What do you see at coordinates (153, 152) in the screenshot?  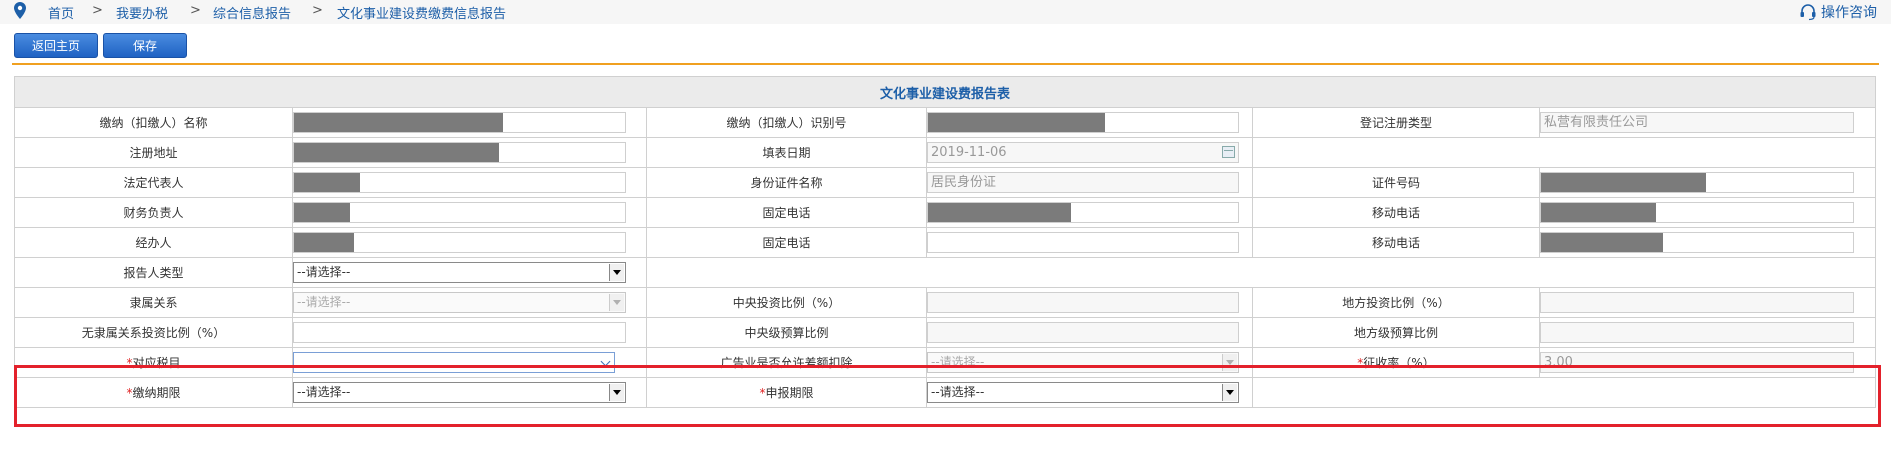 I see `label-reg-address: 注册地址` at bounding box center [153, 152].